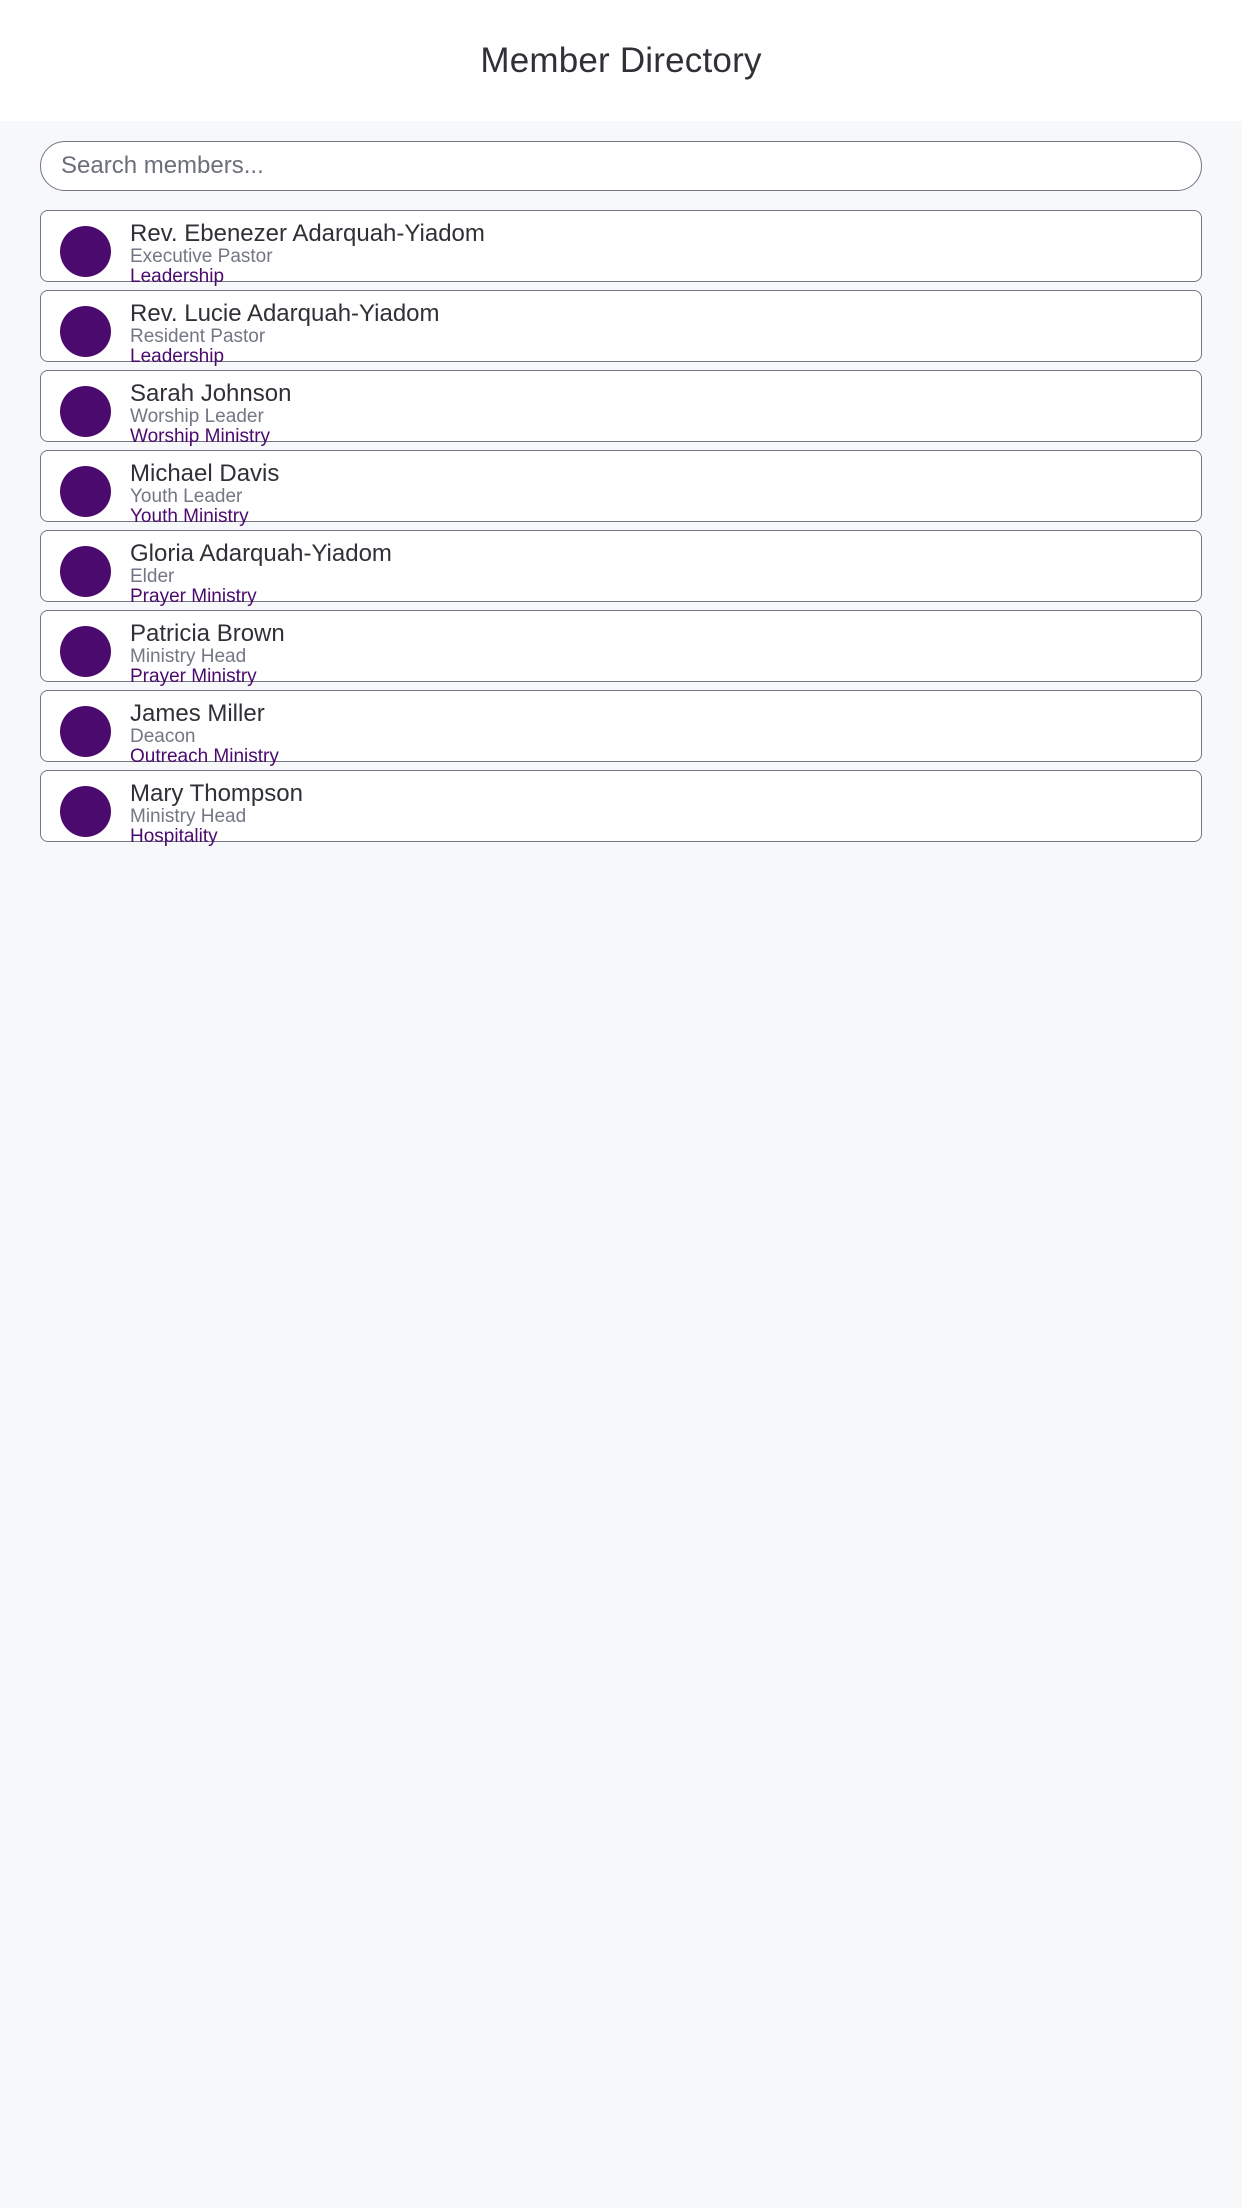 The height and width of the screenshot is (2208, 1242). What do you see at coordinates (163, 736) in the screenshot?
I see `member-role: Deacon` at bounding box center [163, 736].